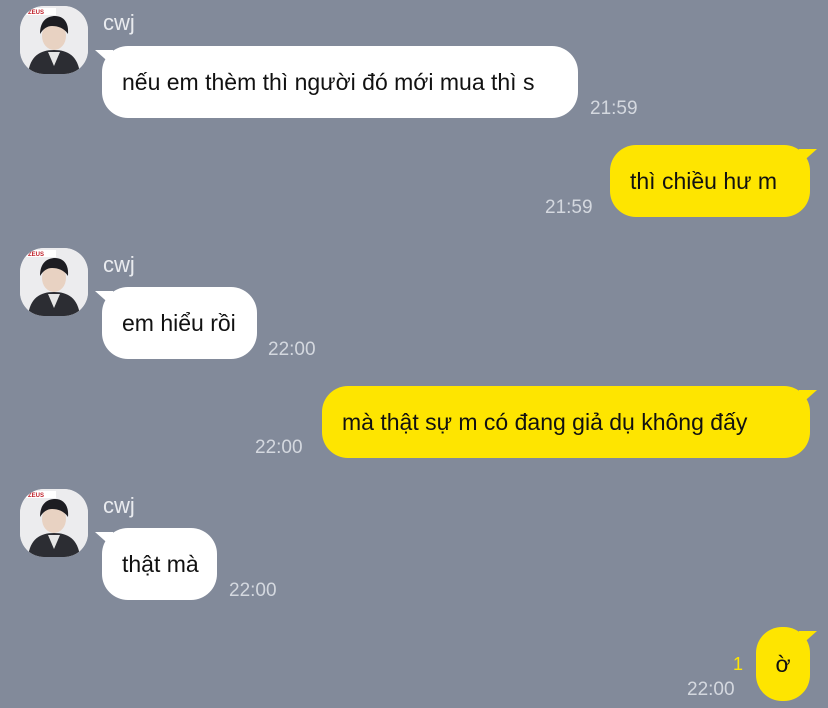  I want to click on message-bubble-incoming: em hiểu rồi, so click(179, 323).